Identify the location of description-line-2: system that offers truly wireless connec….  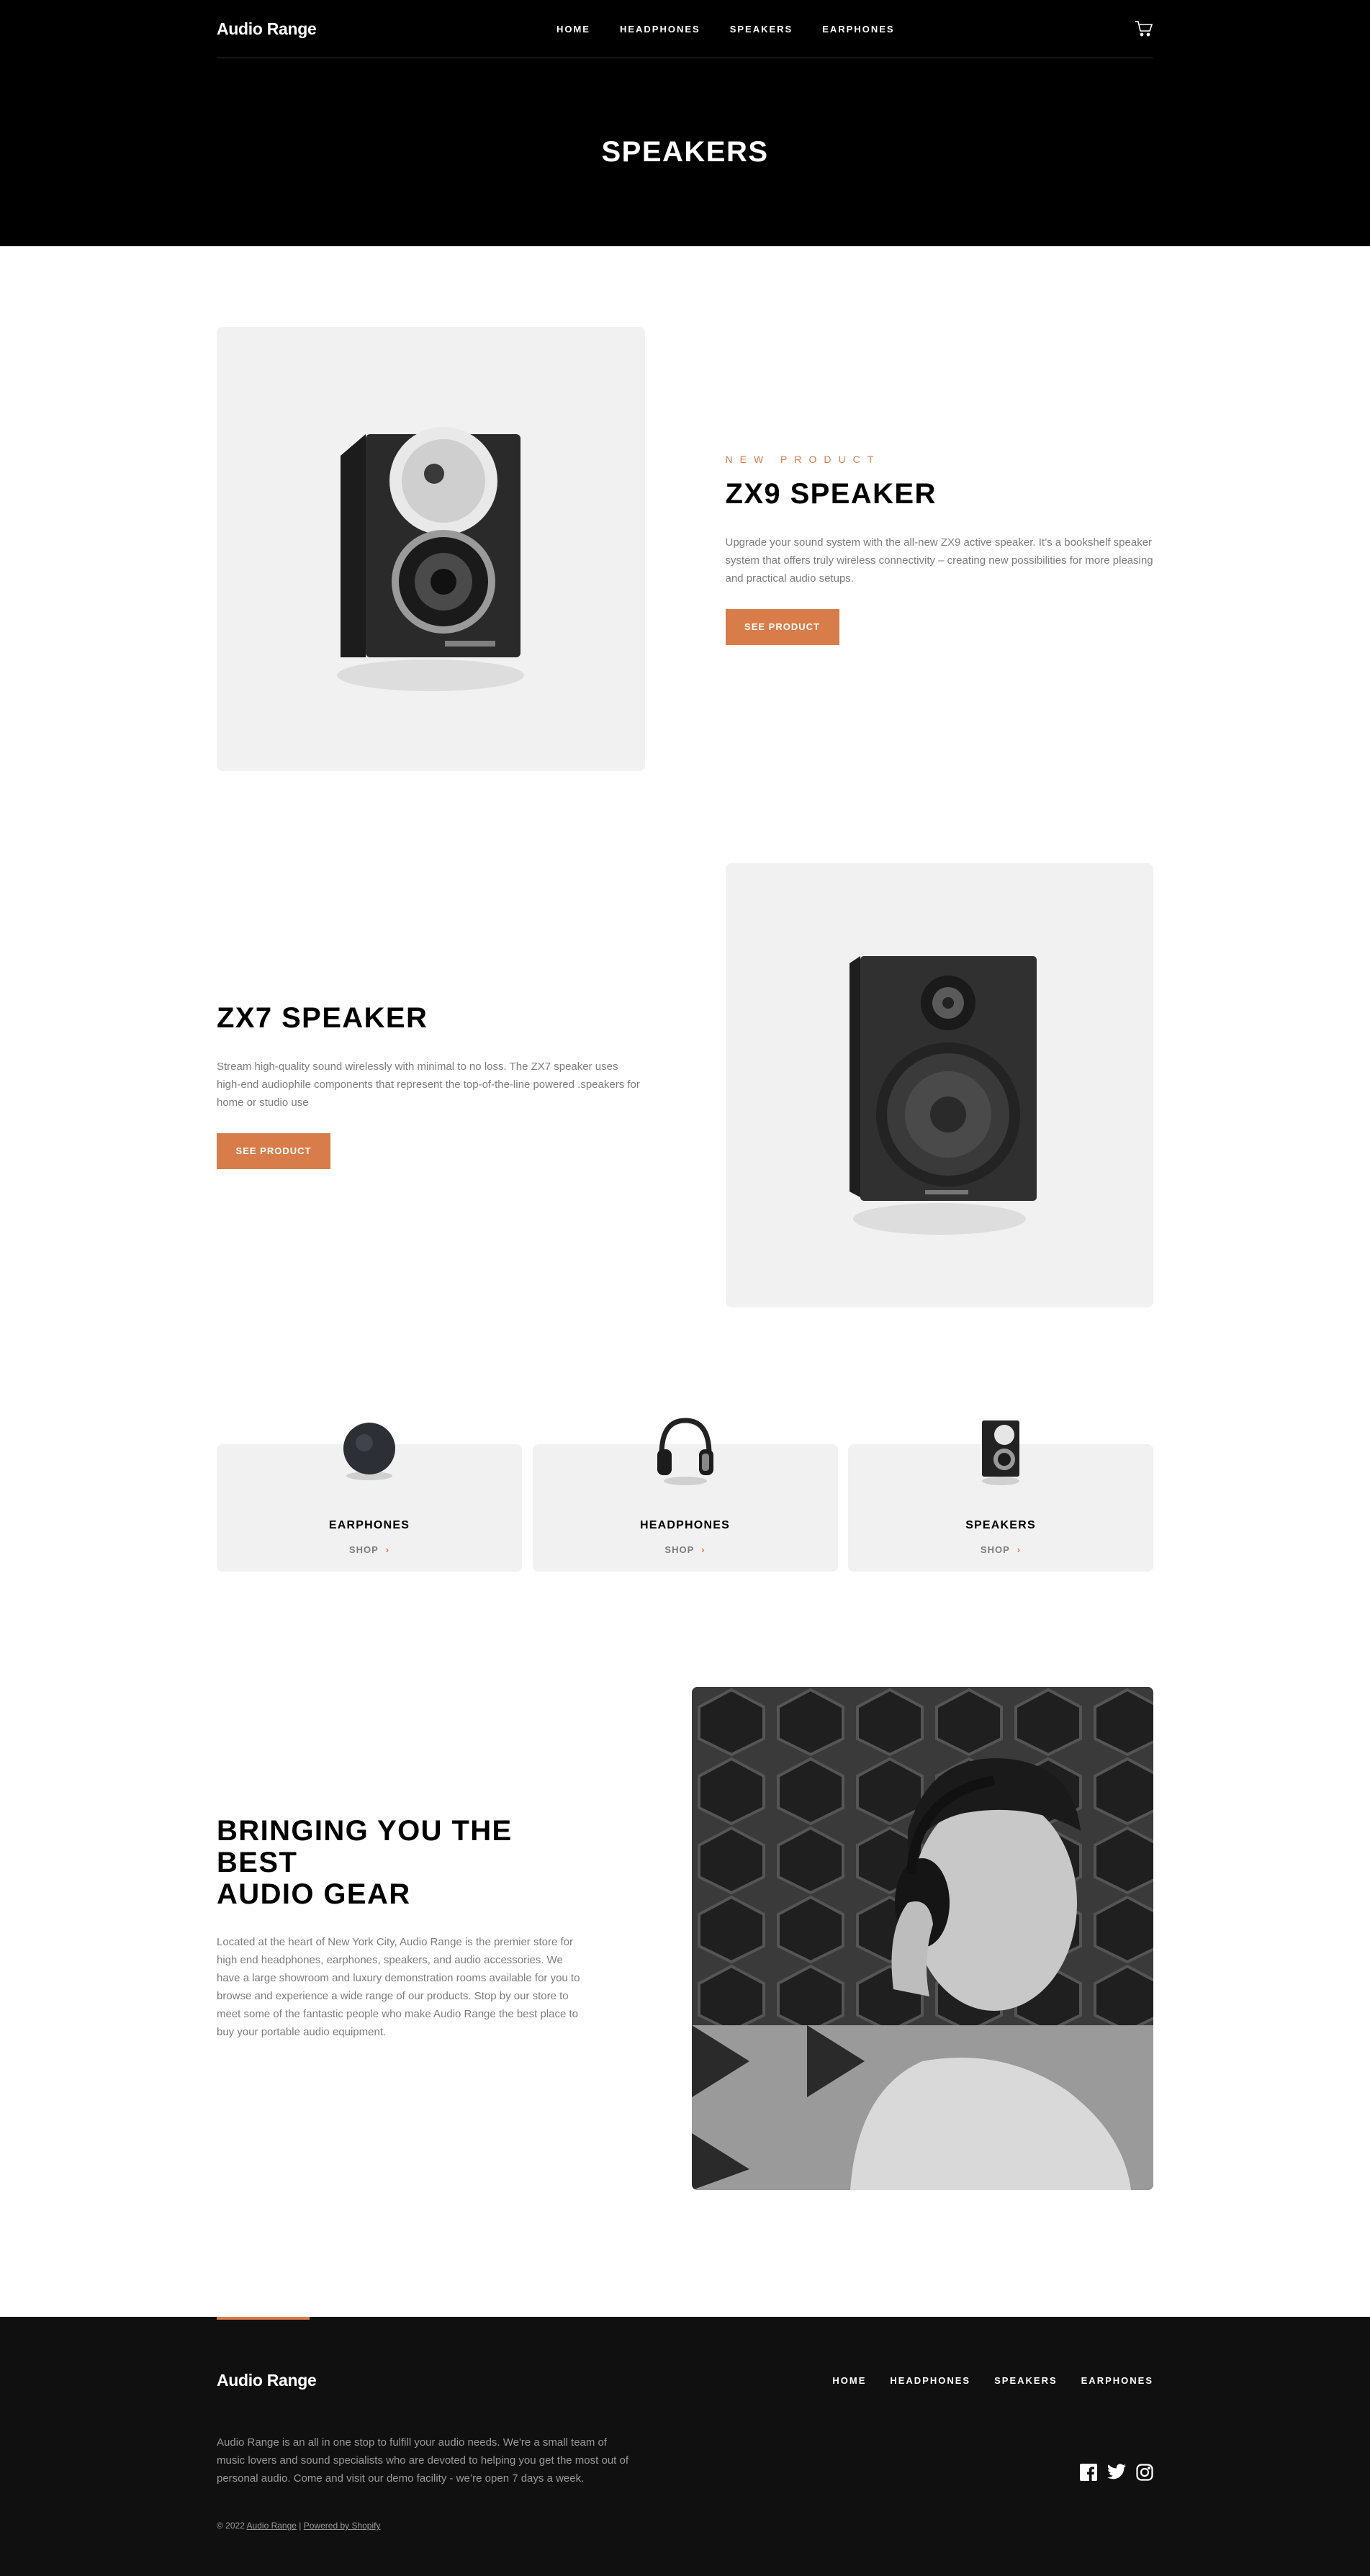
(939, 569).